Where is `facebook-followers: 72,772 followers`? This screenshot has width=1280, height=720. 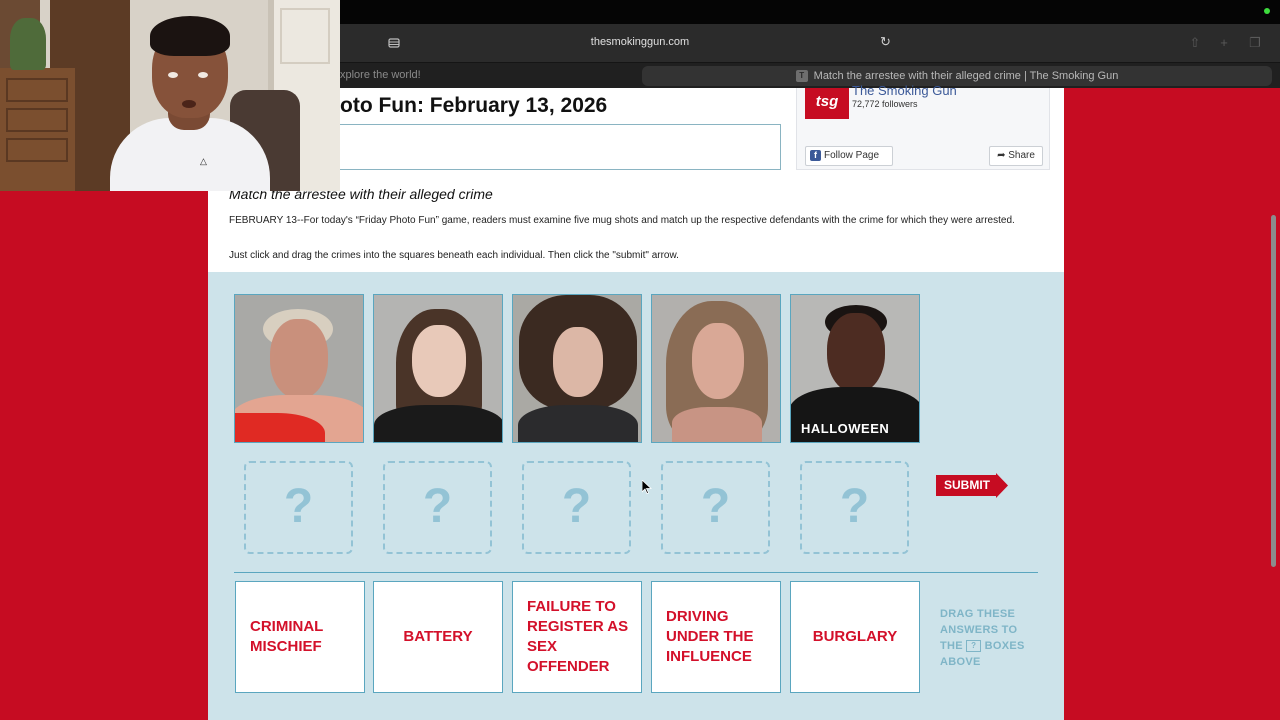
facebook-followers: 72,772 followers is located at coordinates (885, 104).